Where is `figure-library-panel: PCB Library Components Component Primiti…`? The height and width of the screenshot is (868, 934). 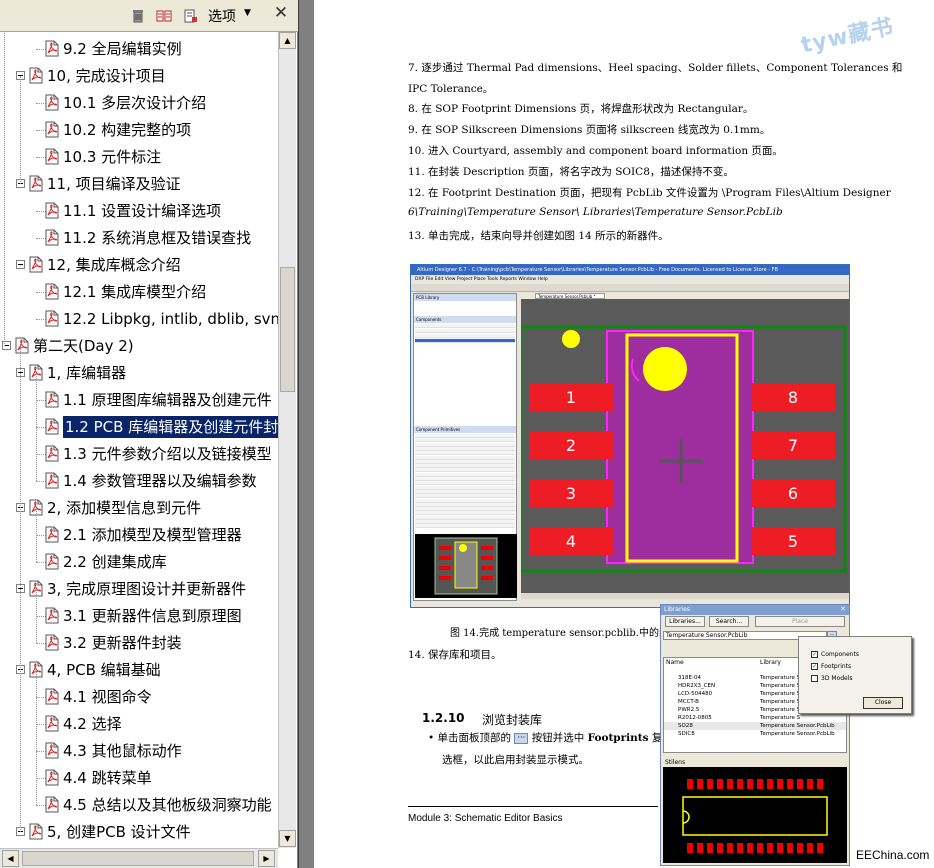 figure-library-panel: PCB Library Components Component Primiti… is located at coordinates (465, 447).